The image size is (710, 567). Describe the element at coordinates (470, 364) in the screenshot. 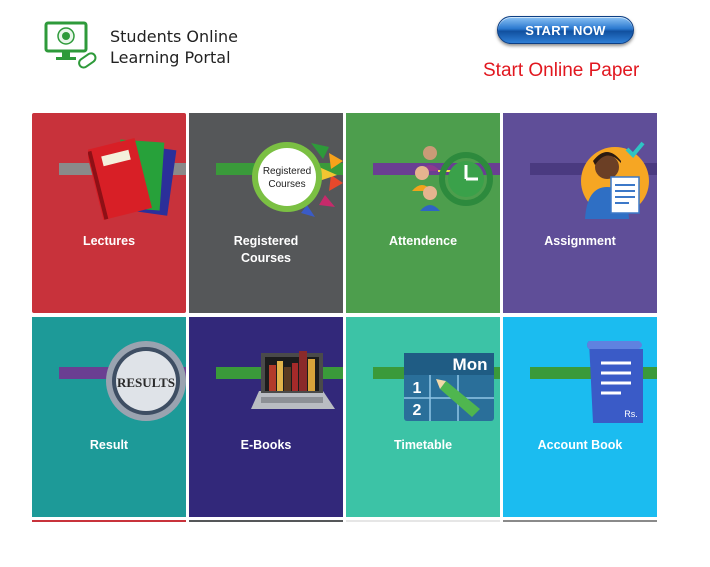

I see `calendar-day: Mon` at that location.